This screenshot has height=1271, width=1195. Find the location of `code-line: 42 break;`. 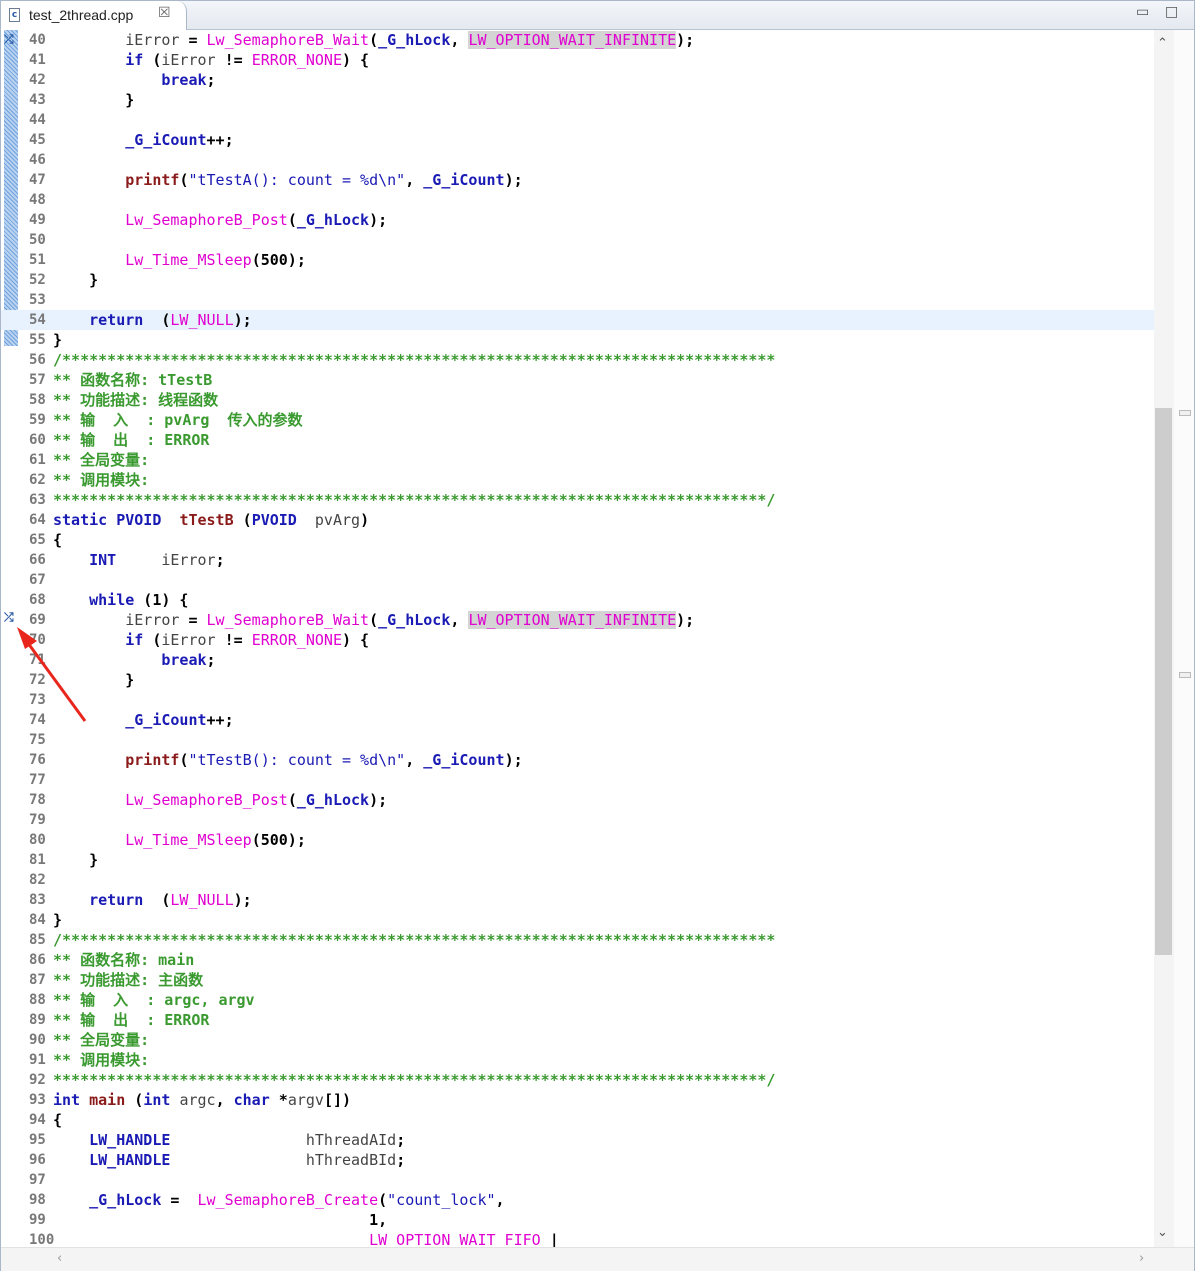

code-line: 42 break; is located at coordinates (577, 80).